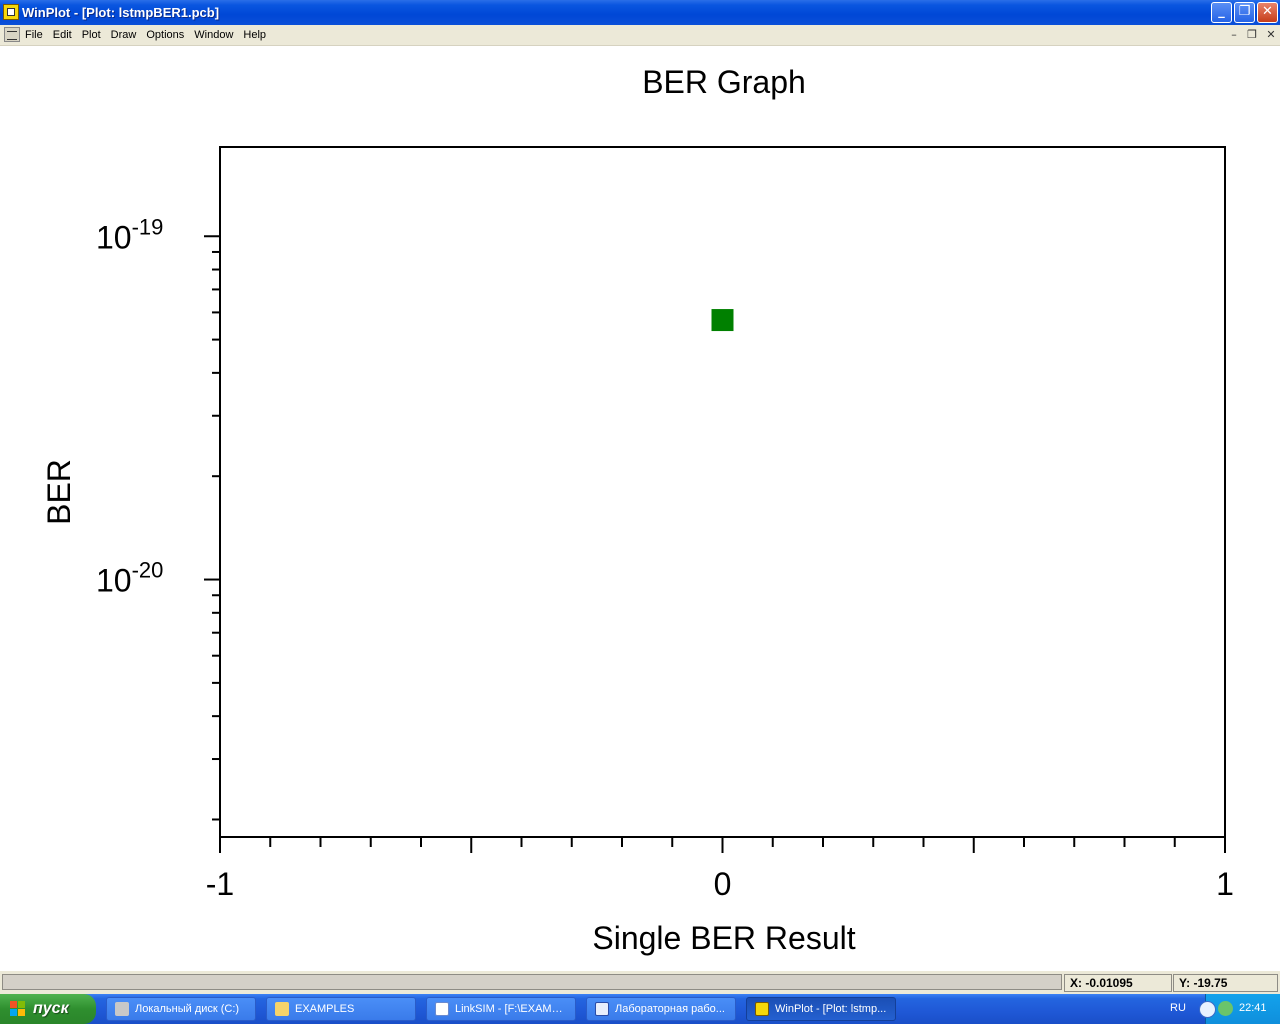 This screenshot has height=1024, width=1280. I want to click on task-local-disk: Локальный диск (C:), so click(181, 1009).